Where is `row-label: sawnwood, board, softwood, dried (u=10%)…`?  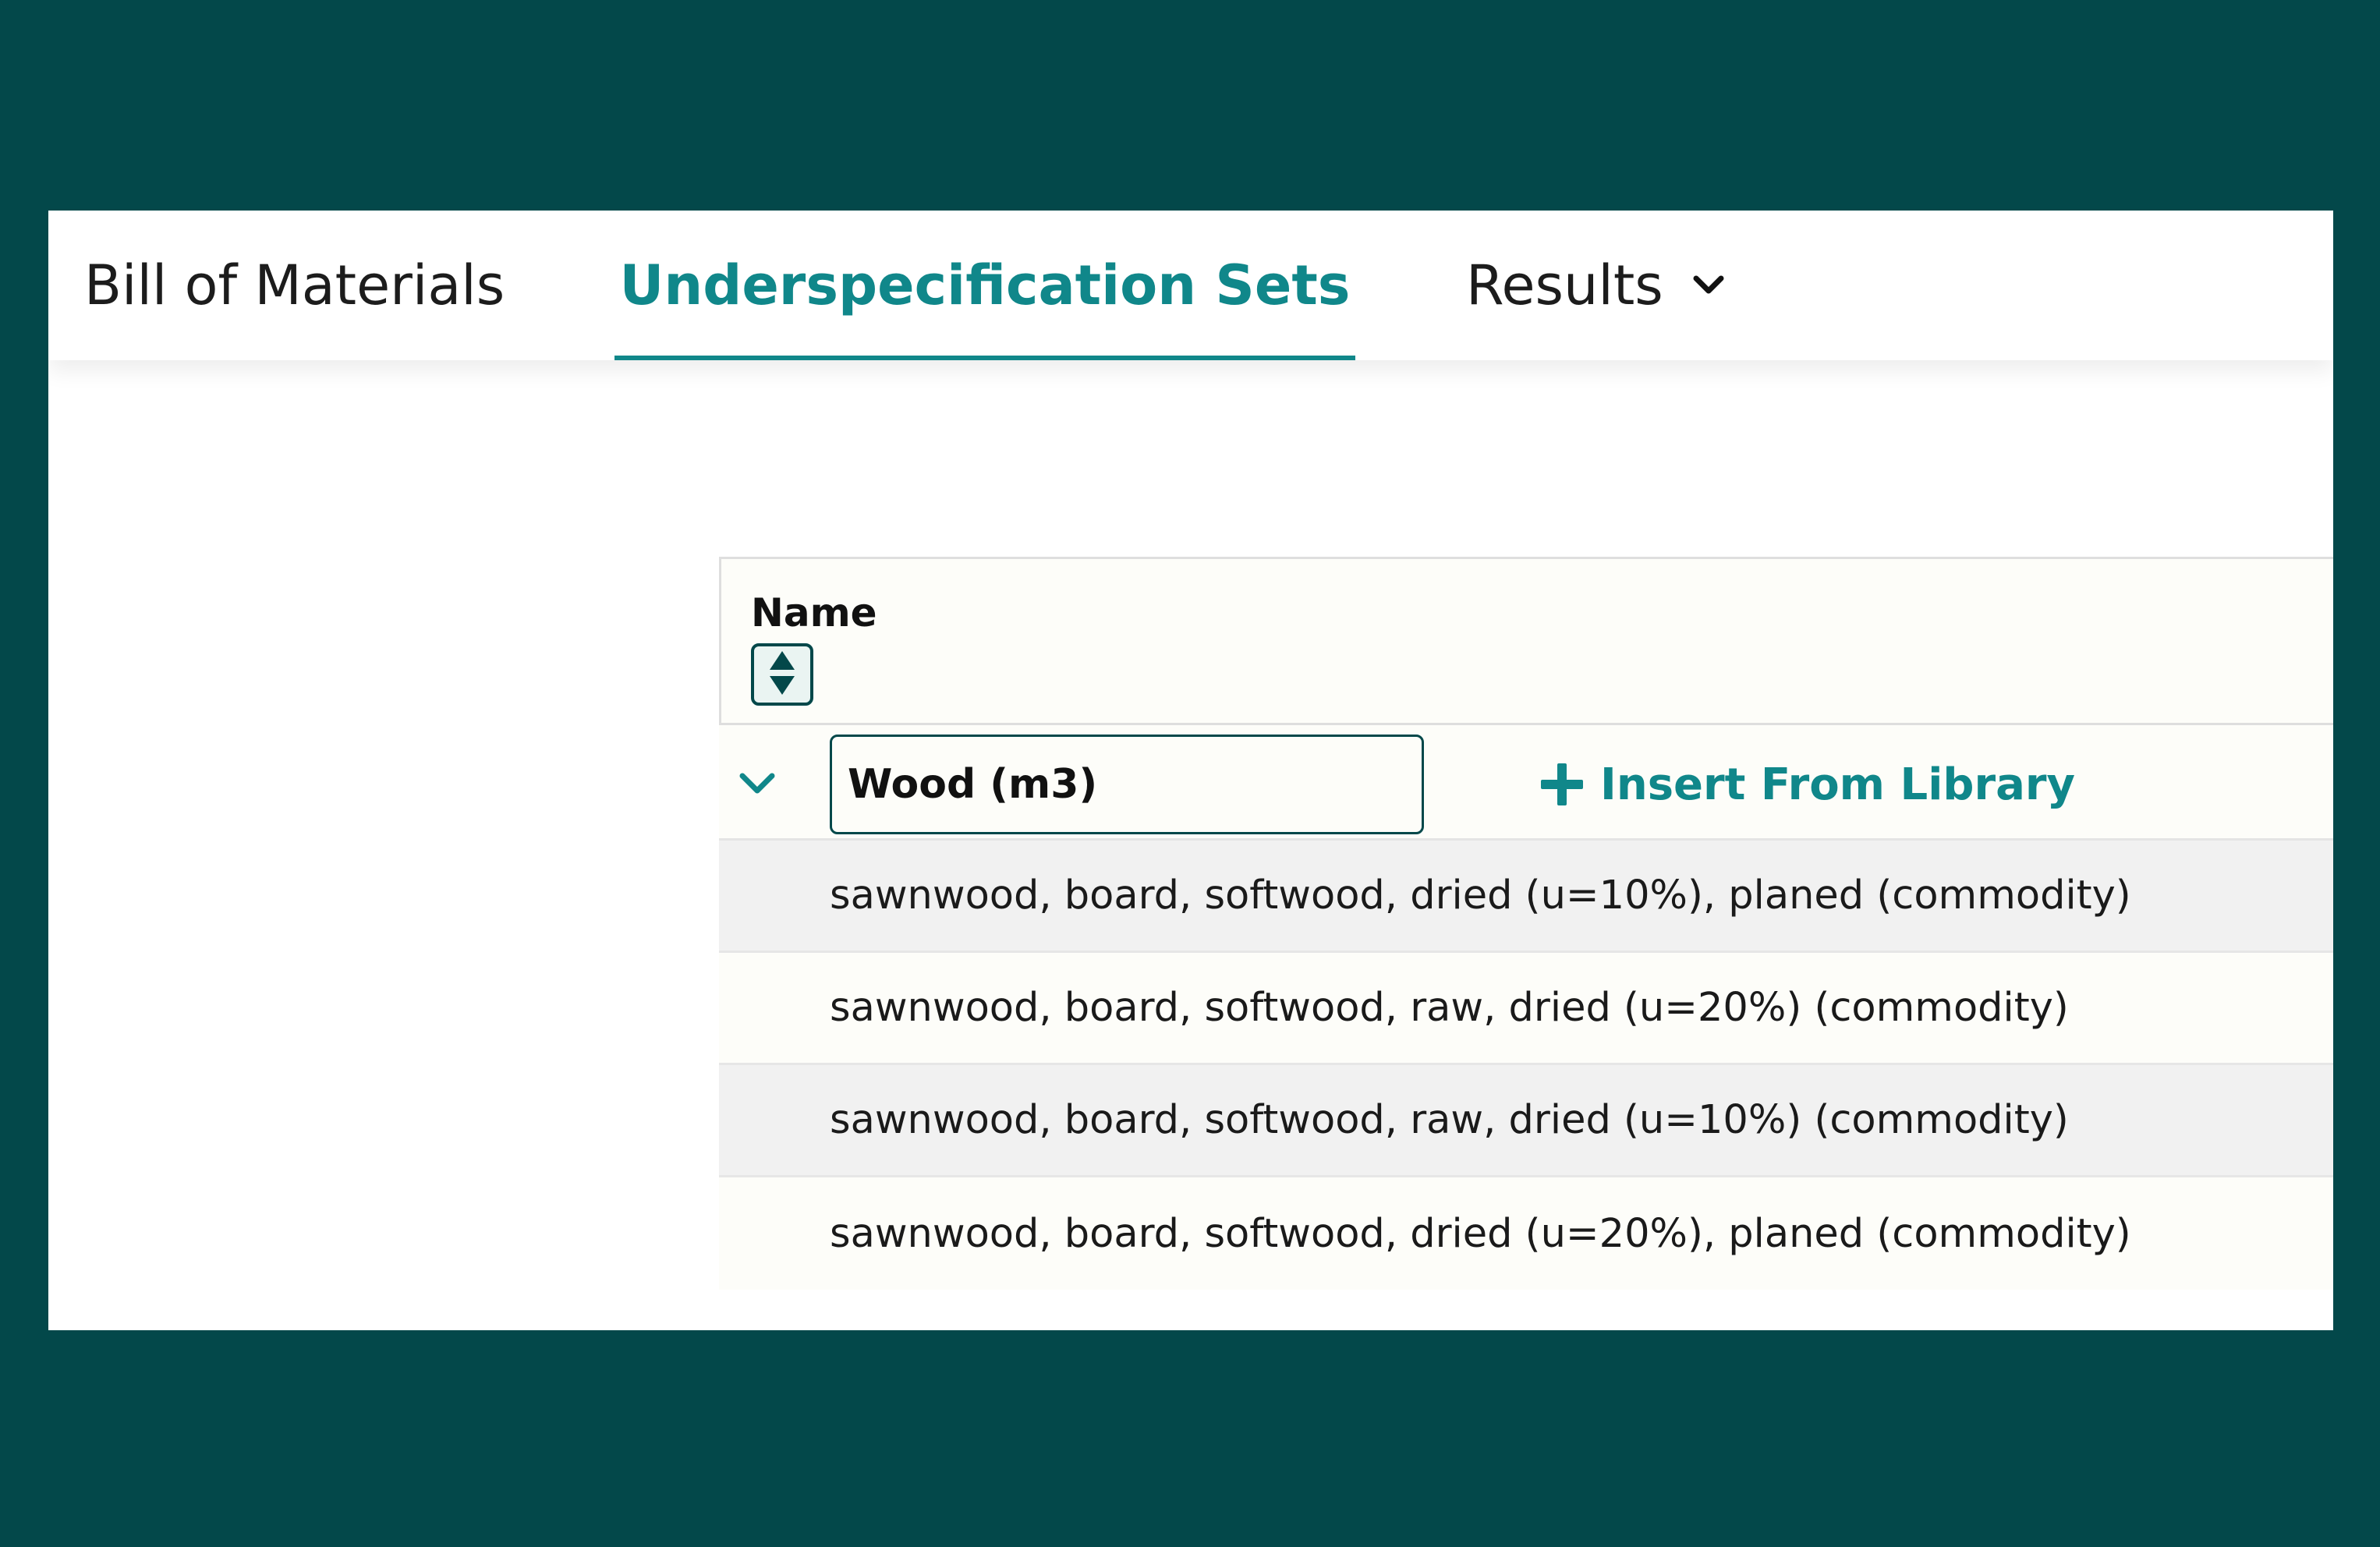 row-label: sawnwood, board, softwood, dried (u=10%)… is located at coordinates (1481, 896).